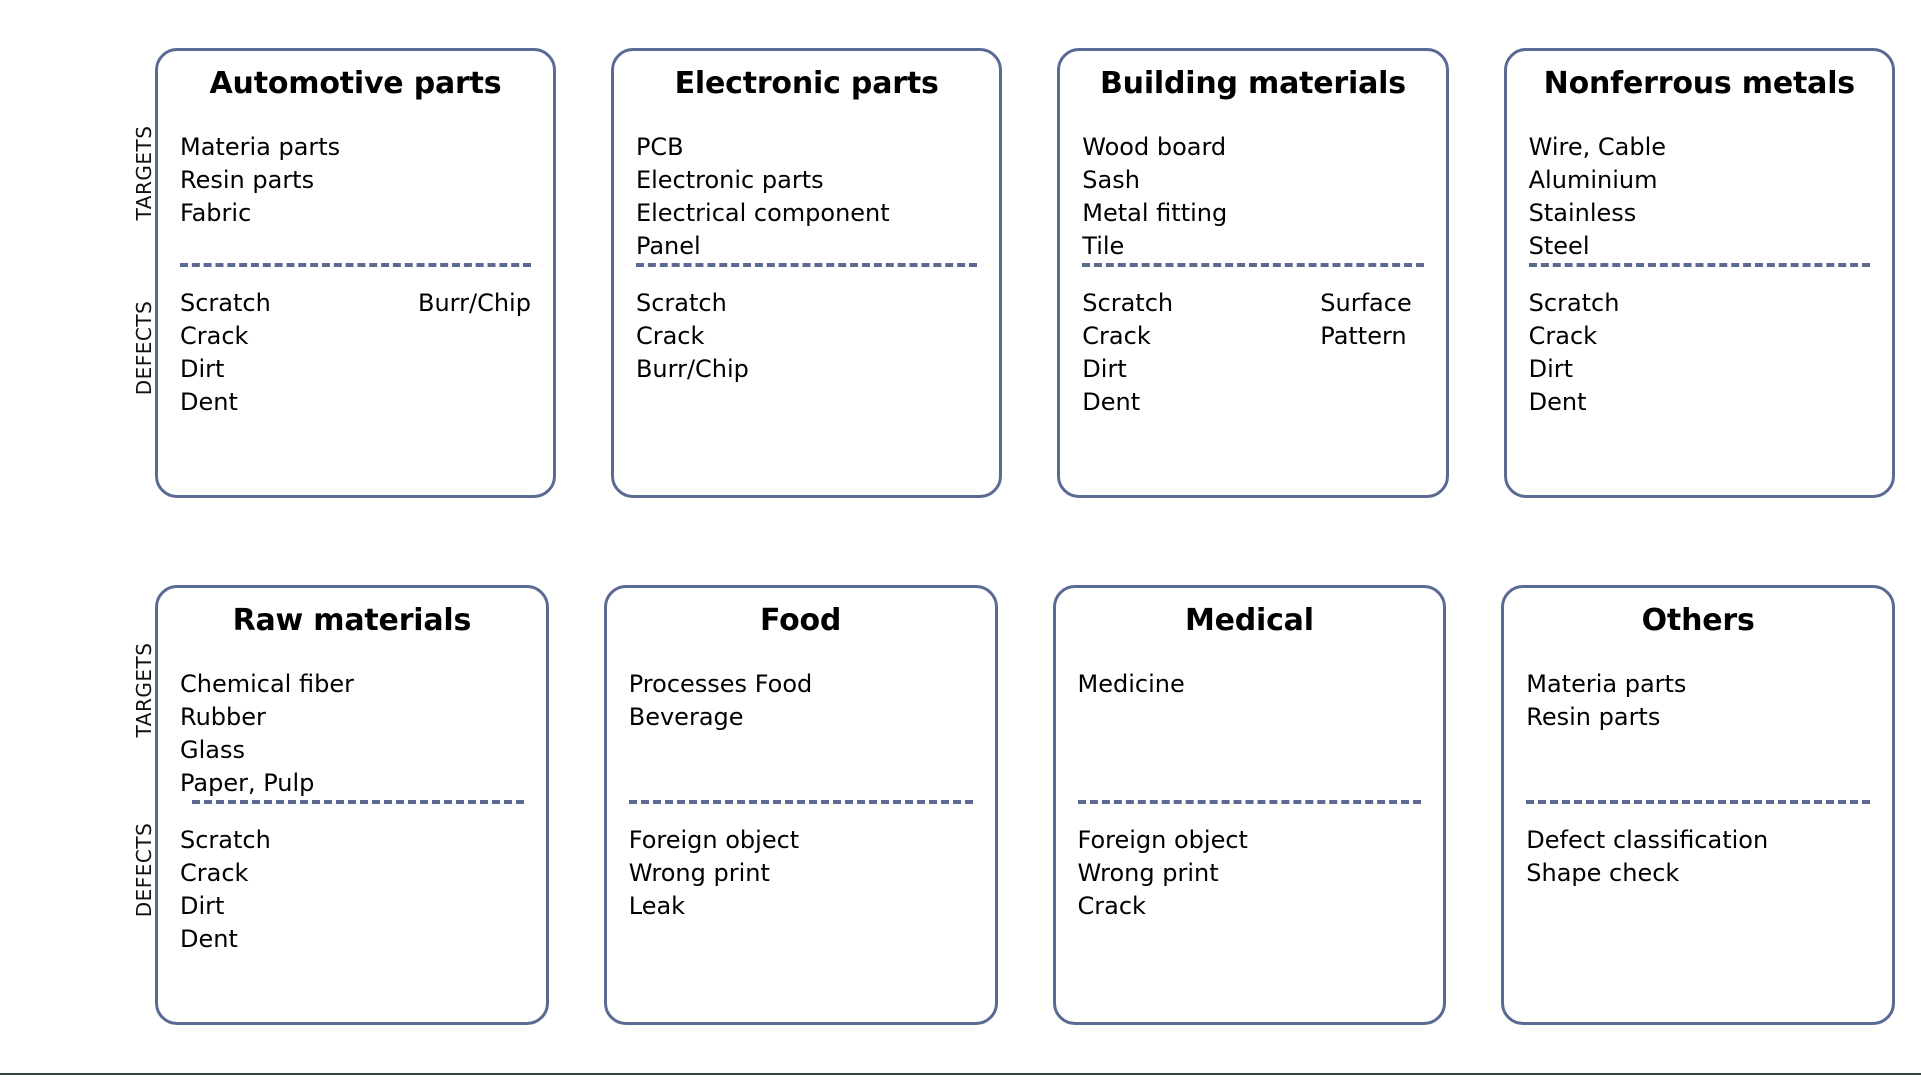 This screenshot has width=1921, height=1081. What do you see at coordinates (1559, 245) in the screenshot?
I see `item-label: Steel` at bounding box center [1559, 245].